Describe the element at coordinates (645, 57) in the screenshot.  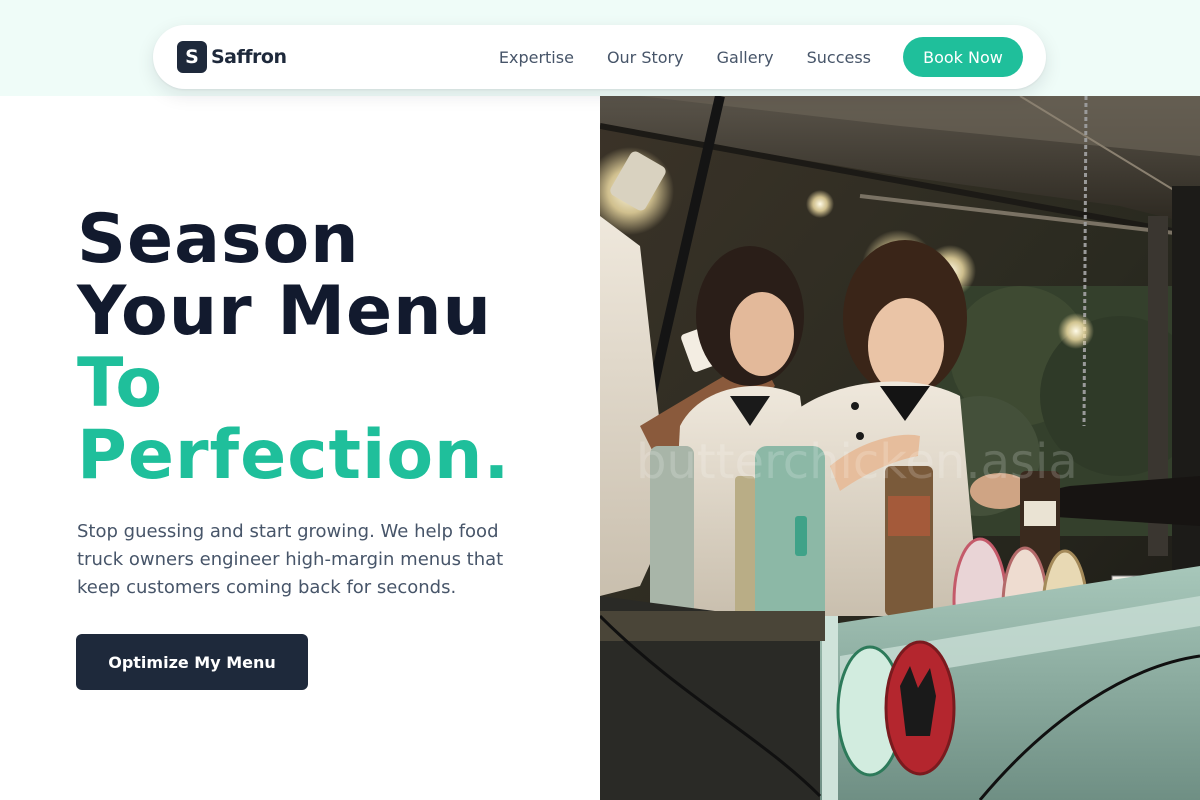
I see `nav-link-our-story: Our Story` at that location.